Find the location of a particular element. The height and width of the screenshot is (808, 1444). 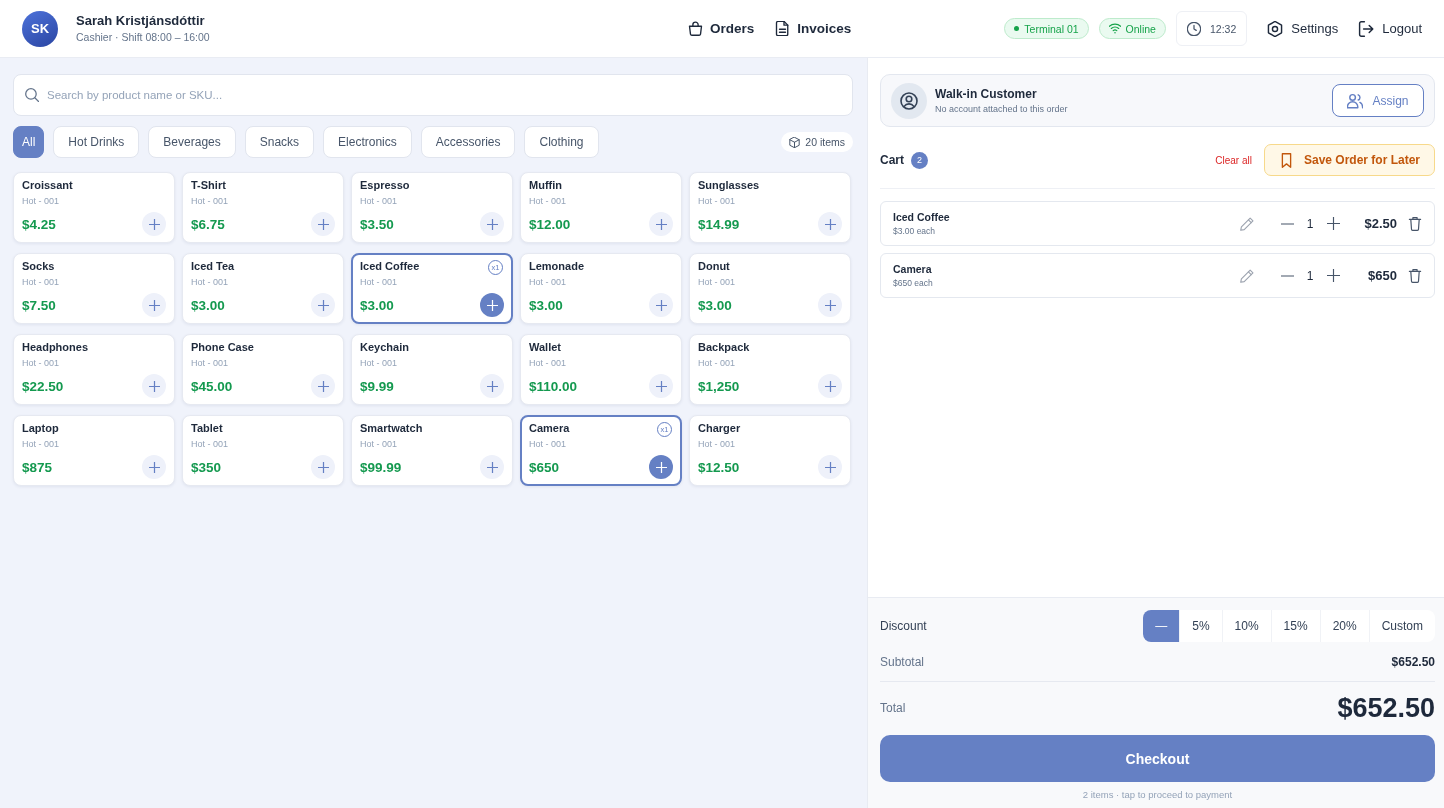

trash-icon is located at coordinates (1415, 275).